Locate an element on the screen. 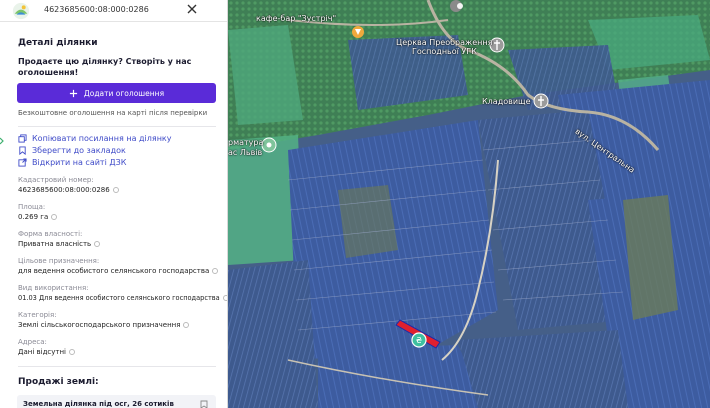 This screenshot has width=710, height=408. field-label-usage: Вид використання: is located at coordinates (53, 288).